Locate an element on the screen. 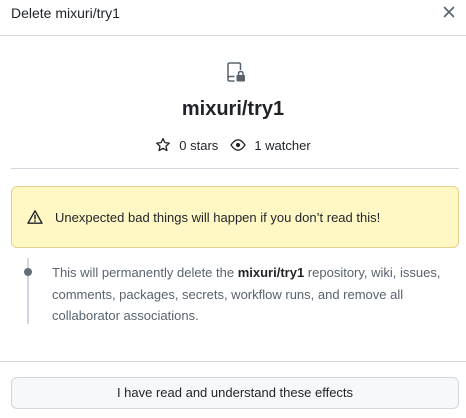  stars-stat: 0 stars is located at coordinates (186, 145).